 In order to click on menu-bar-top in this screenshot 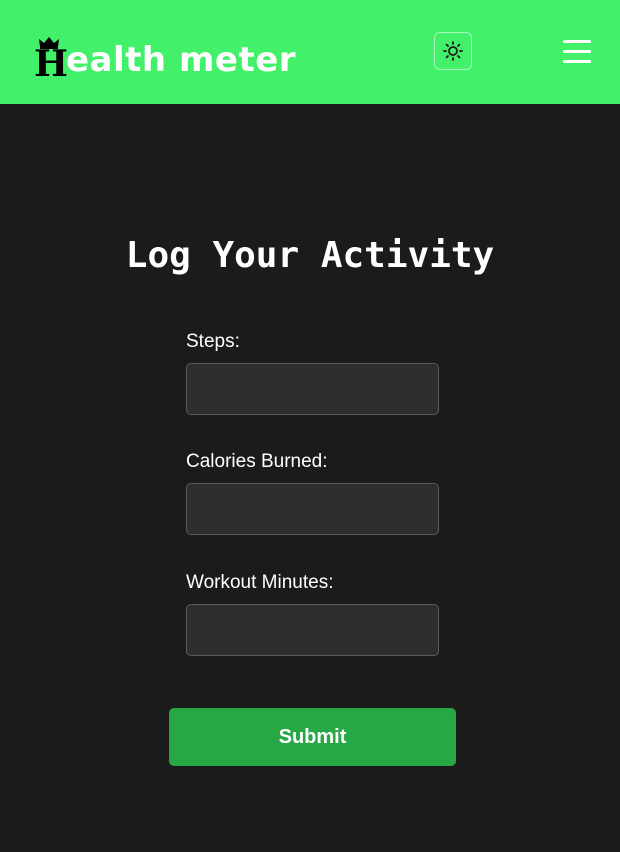, I will do `click(577, 41)`.